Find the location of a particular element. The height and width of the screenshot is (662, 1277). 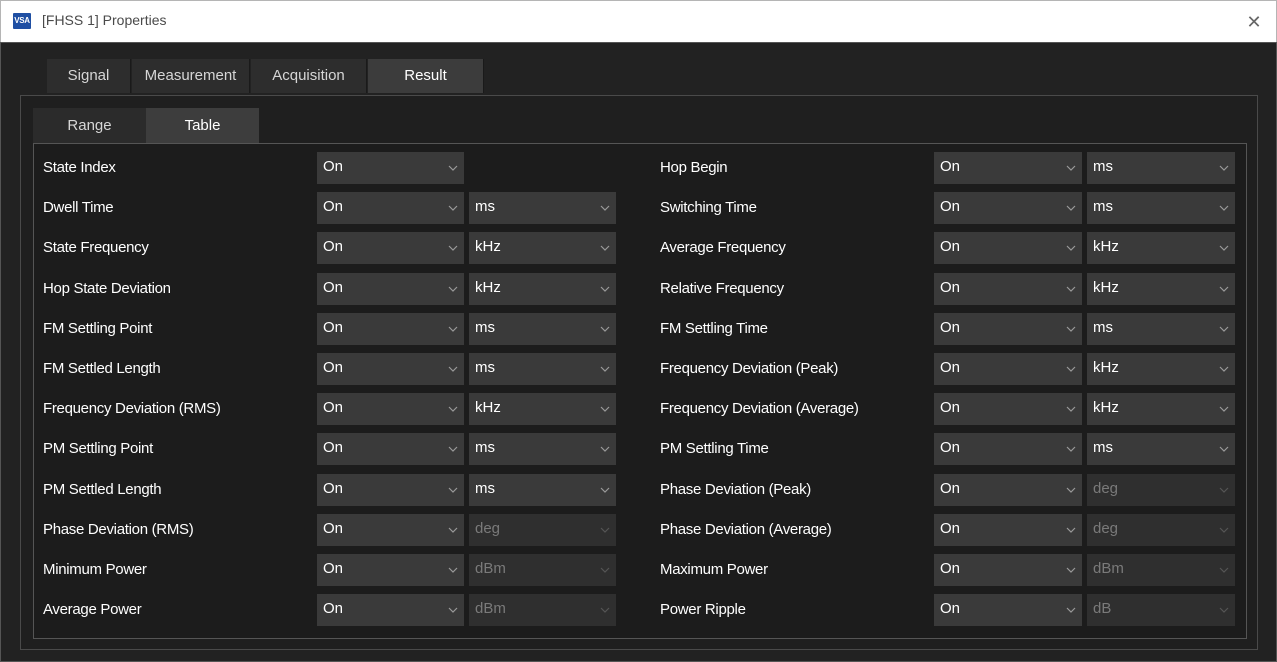

toggle-dropdown-relative-frequency: On is located at coordinates (1008, 289).